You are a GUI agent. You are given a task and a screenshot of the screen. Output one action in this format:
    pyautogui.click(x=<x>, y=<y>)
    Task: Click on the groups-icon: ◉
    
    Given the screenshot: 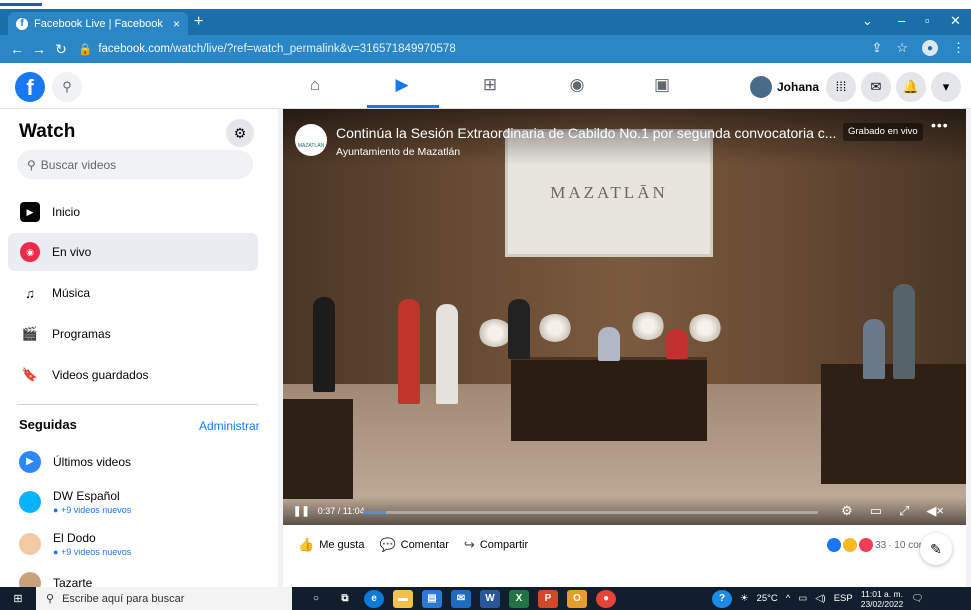 What is the action you would take?
    pyautogui.click(x=577, y=86)
    